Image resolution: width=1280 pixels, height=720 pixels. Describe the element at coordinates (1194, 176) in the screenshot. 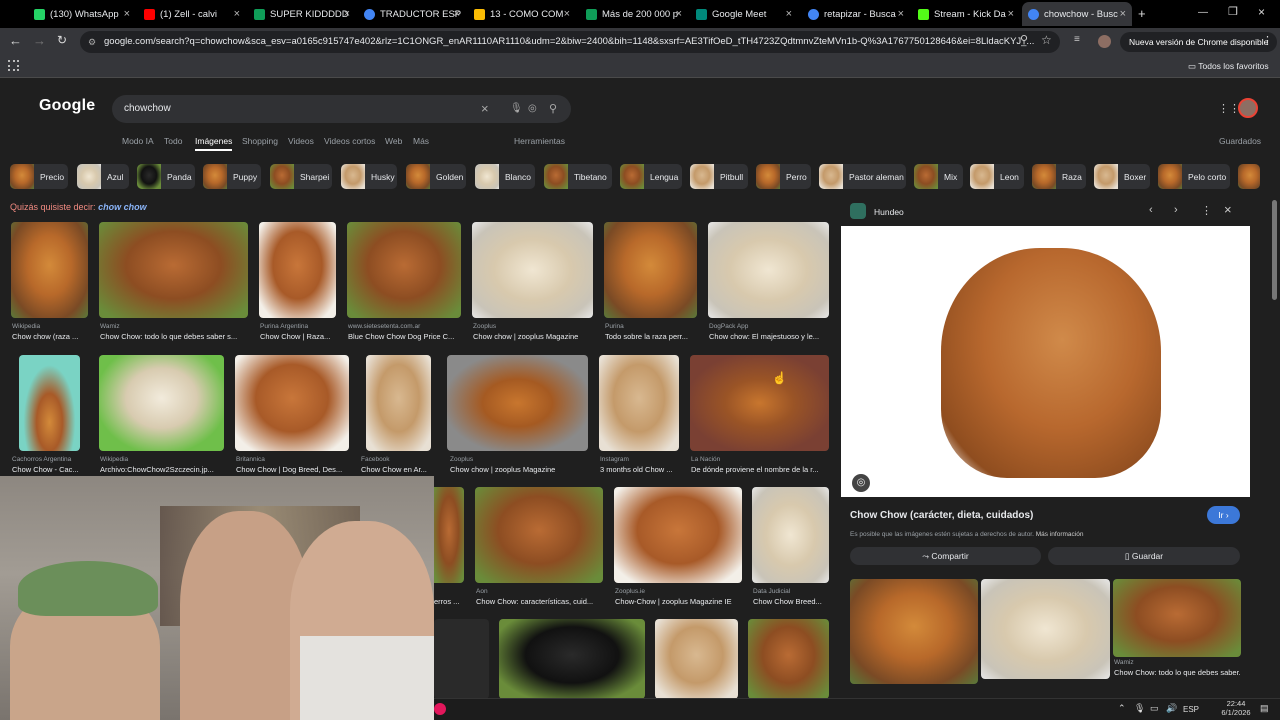

I see `chip-pelo-corto: Pelo corto` at that location.